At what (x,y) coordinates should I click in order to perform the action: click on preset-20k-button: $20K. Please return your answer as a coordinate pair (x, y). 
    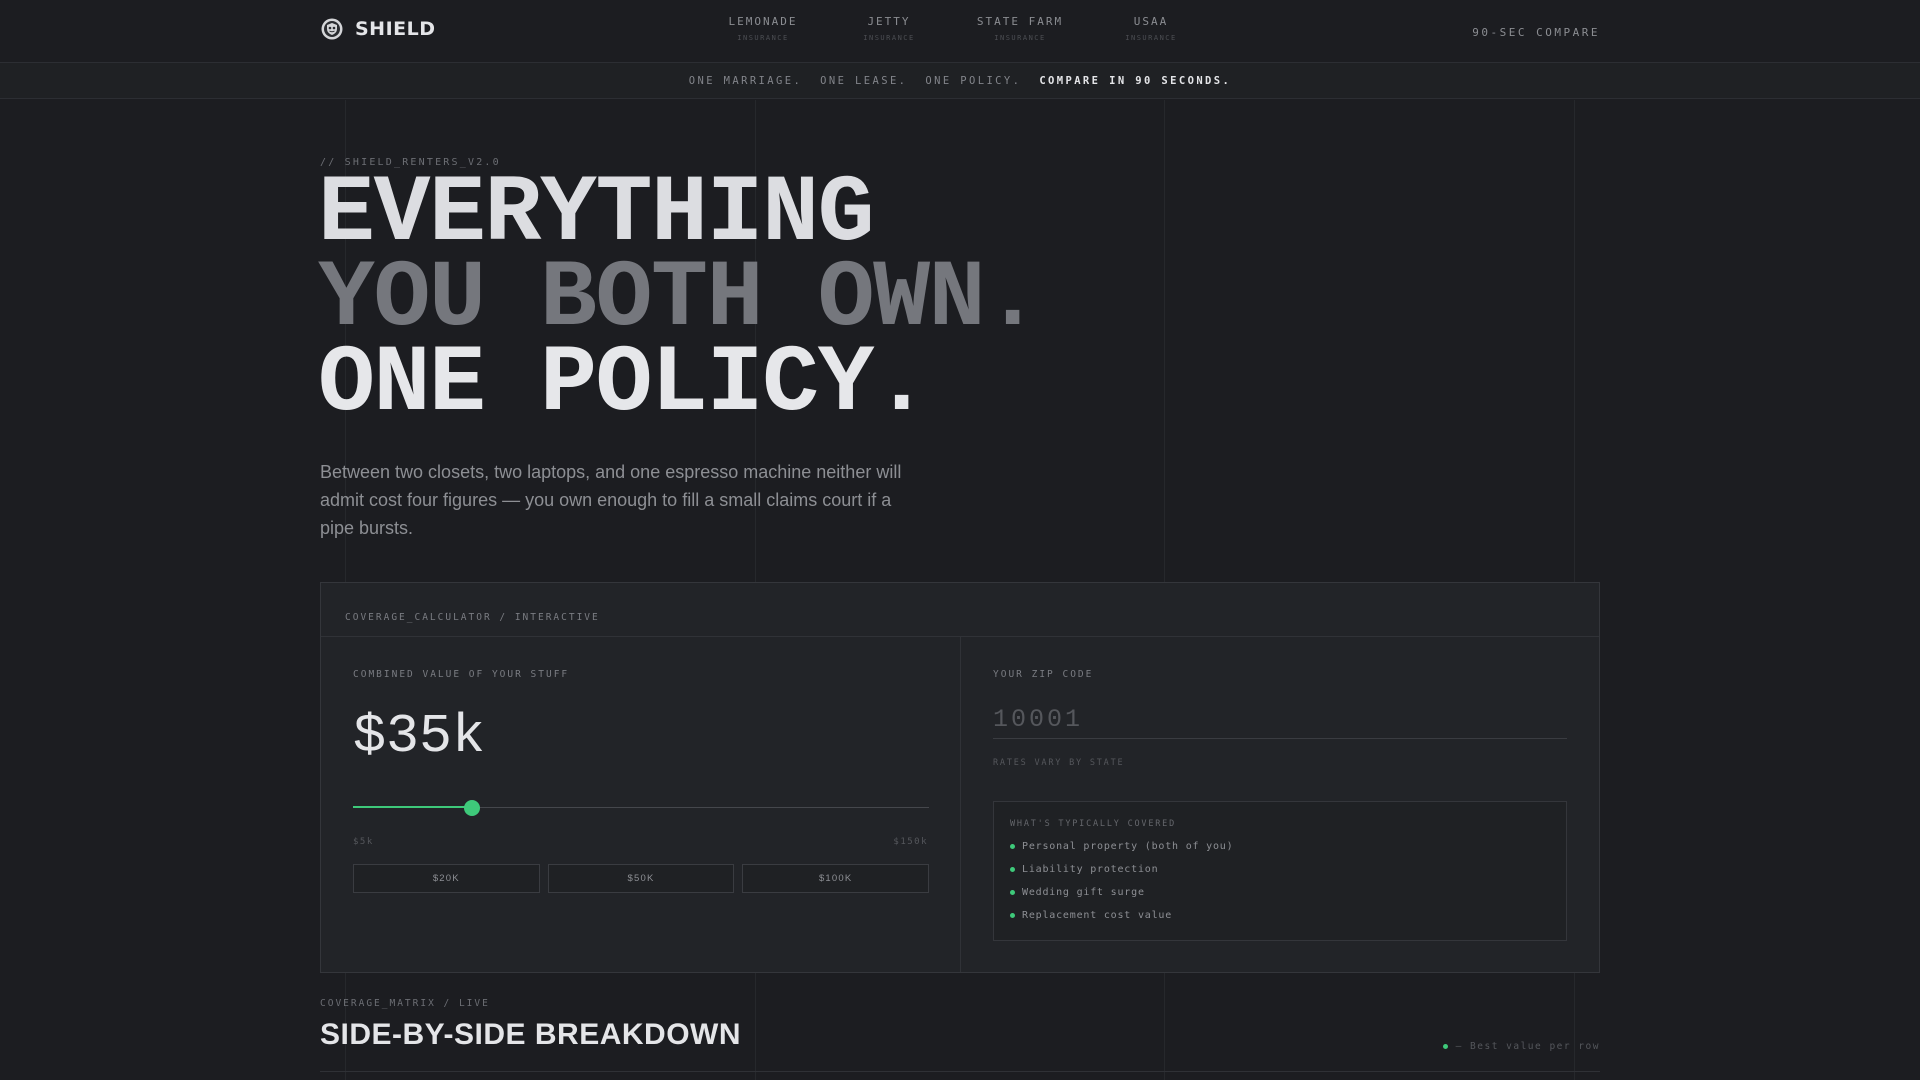
    Looking at the image, I should click on (446, 878).